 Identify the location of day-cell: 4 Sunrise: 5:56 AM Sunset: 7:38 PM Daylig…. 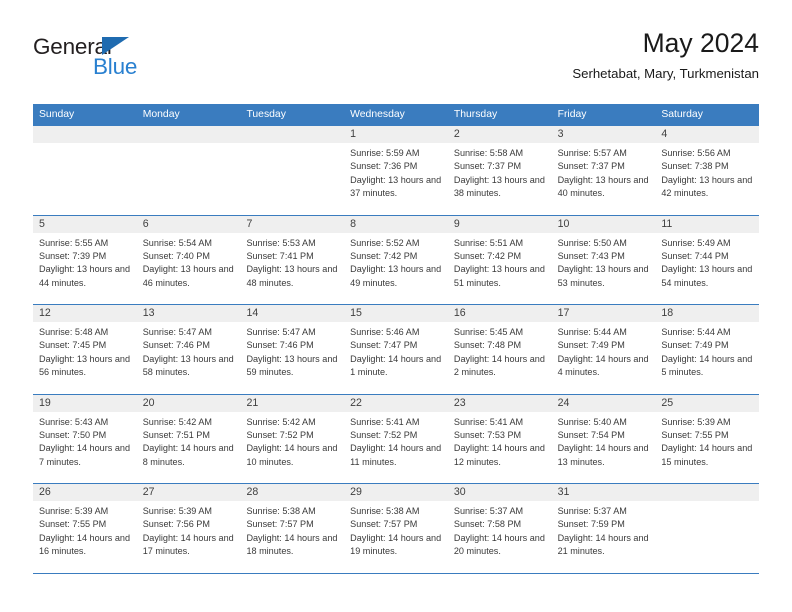
(707, 170).